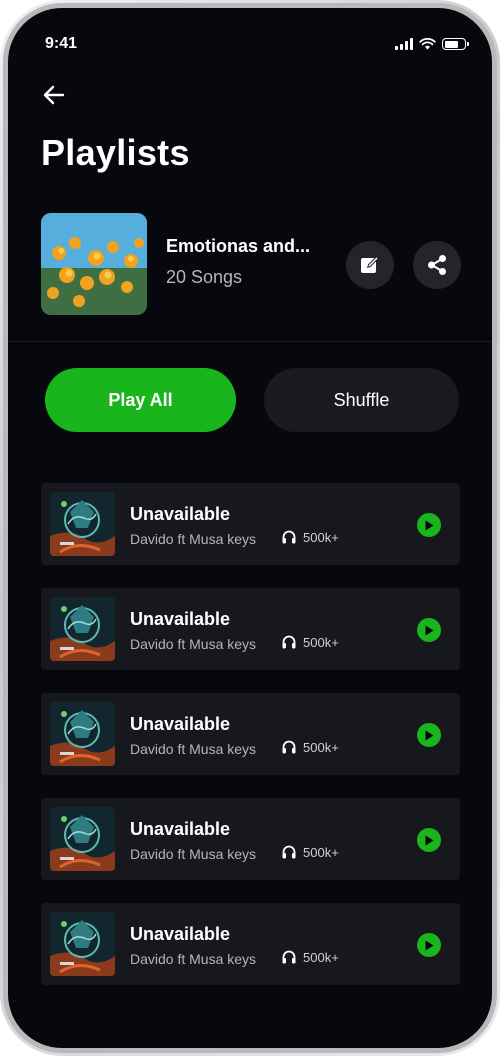  What do you see at coordinates (115, 152) in the screenshot?
I see `page-title: Playlists` at bounding box center [115, 152].